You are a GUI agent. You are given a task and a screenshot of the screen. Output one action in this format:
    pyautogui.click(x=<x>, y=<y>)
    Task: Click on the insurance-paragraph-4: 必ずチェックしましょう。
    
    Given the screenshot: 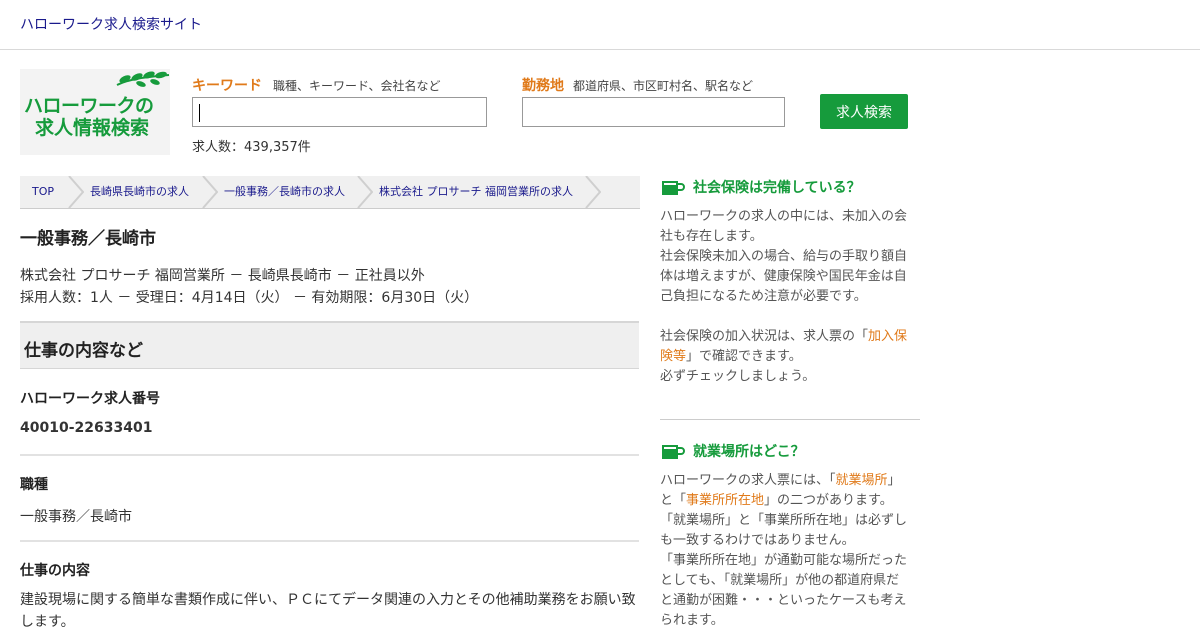 What is the action you would take?
    pyautogui.click(x=738, y=376)
    